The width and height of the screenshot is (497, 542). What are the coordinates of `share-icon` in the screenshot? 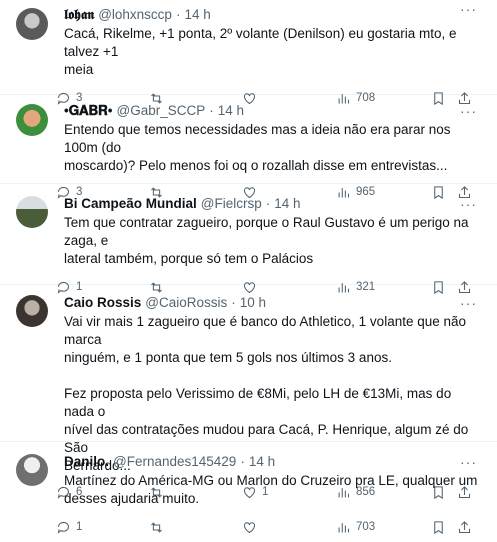 It's located at (464, 527).